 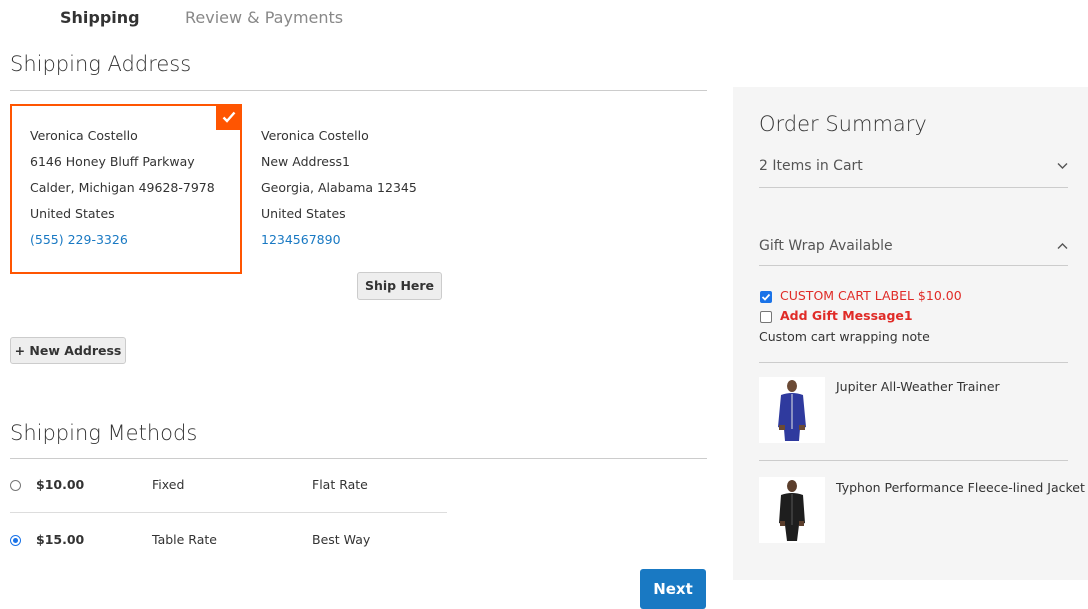 I want to click on check-icon, so click(x=229, y=117).